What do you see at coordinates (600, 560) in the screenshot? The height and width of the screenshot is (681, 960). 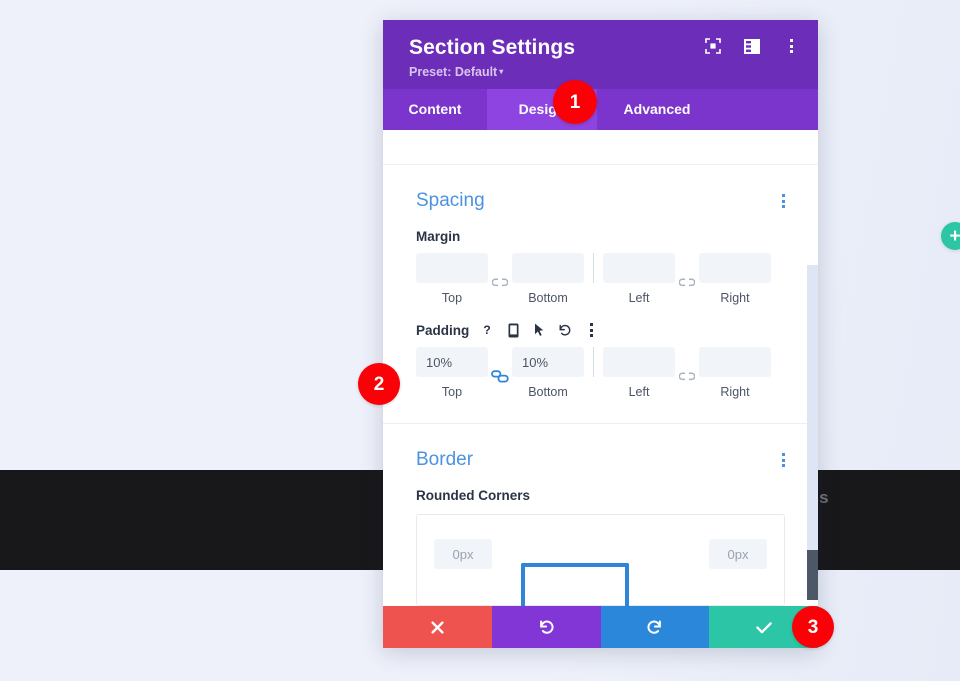 I see `rounded-corners-control` at bounding box center [600, 560].